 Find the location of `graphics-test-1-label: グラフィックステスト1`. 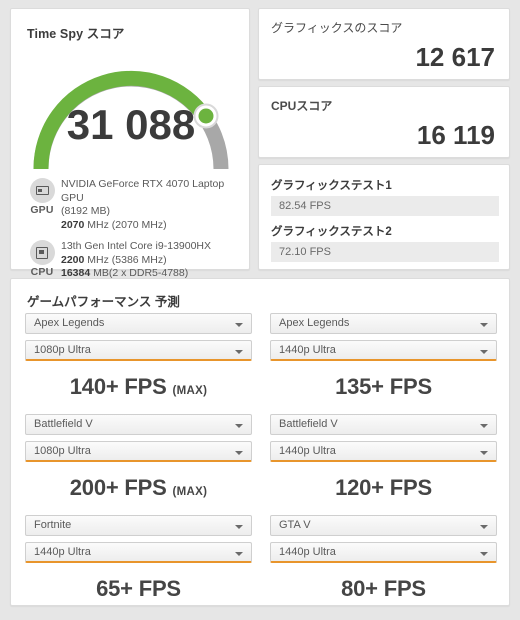

graphics-test-1-label: グラフィックステスト1 is located at coordinates (331, 186).